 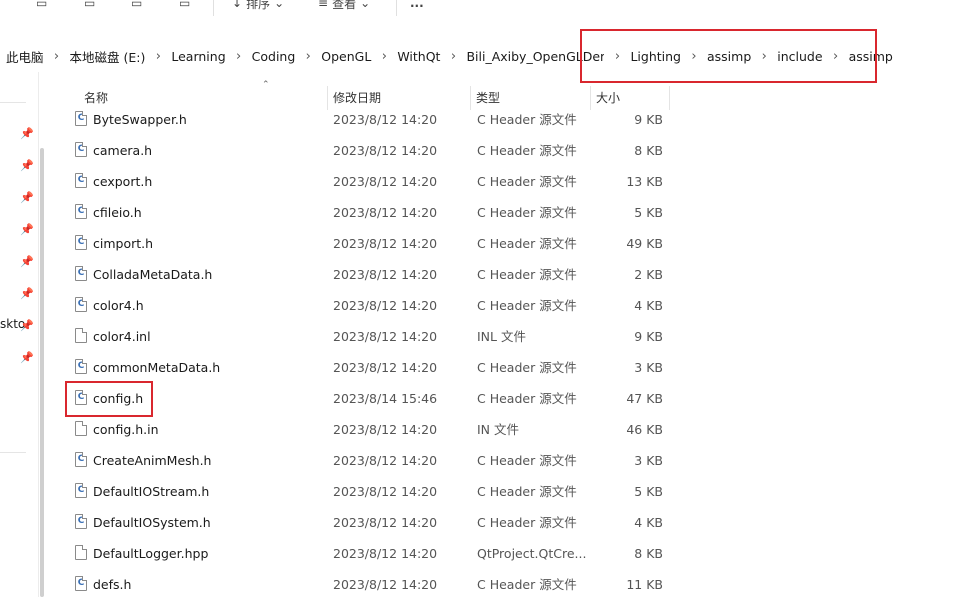 What do you see at coordinates (498, 429) in the screenshot?
I see `file-type: IN 文件` at bounding box center [498, 429].